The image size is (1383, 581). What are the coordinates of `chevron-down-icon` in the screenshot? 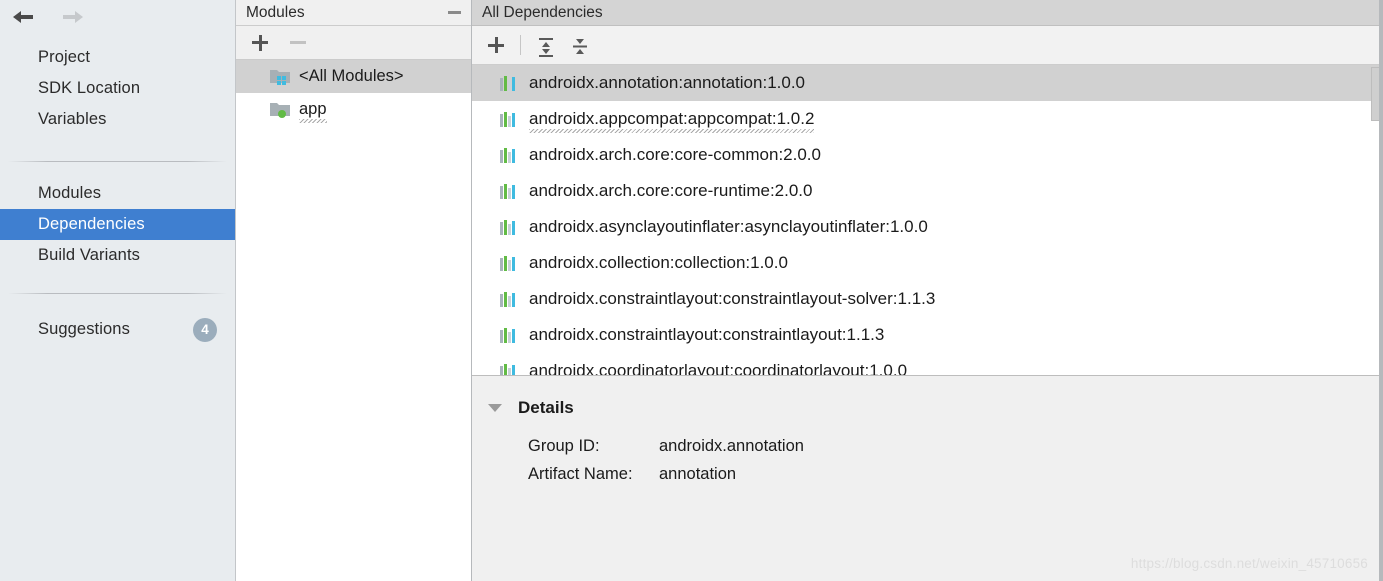 It's located at (495, 408).